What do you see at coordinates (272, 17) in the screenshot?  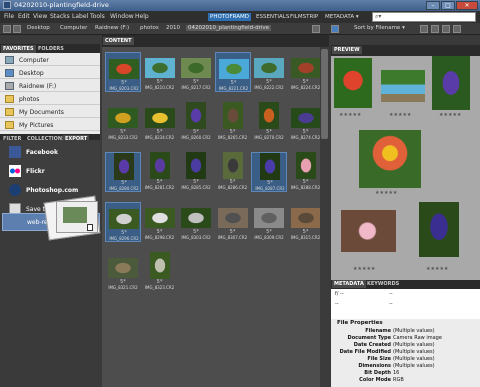 I see `workspace-essentials: ESSENTIALS` at bounding box center [272, 17].